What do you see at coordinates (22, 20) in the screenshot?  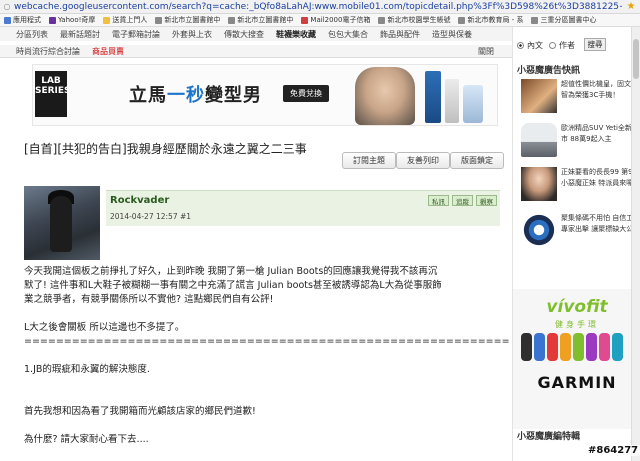 I see `bookmark-apps: 應用程式` at bounding box center [22, 20].